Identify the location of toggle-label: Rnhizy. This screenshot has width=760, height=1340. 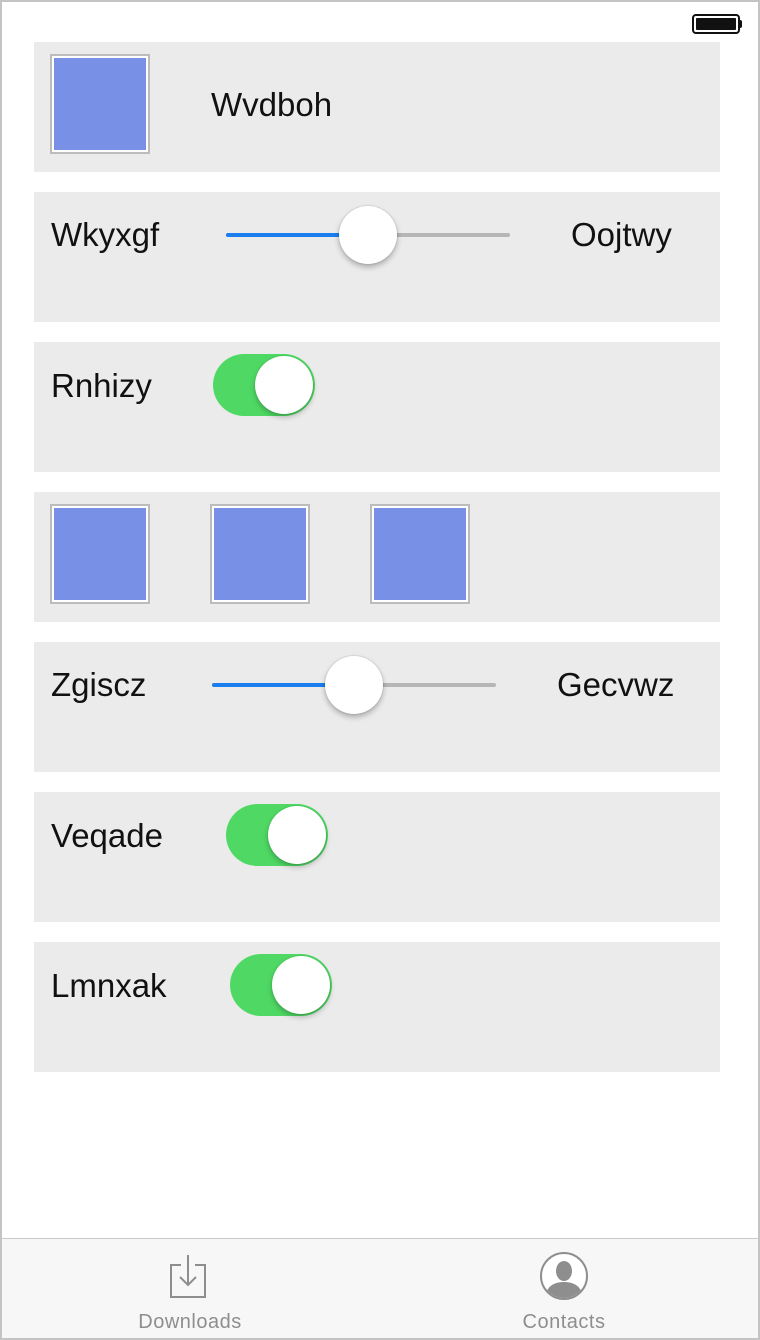
(101, 385).